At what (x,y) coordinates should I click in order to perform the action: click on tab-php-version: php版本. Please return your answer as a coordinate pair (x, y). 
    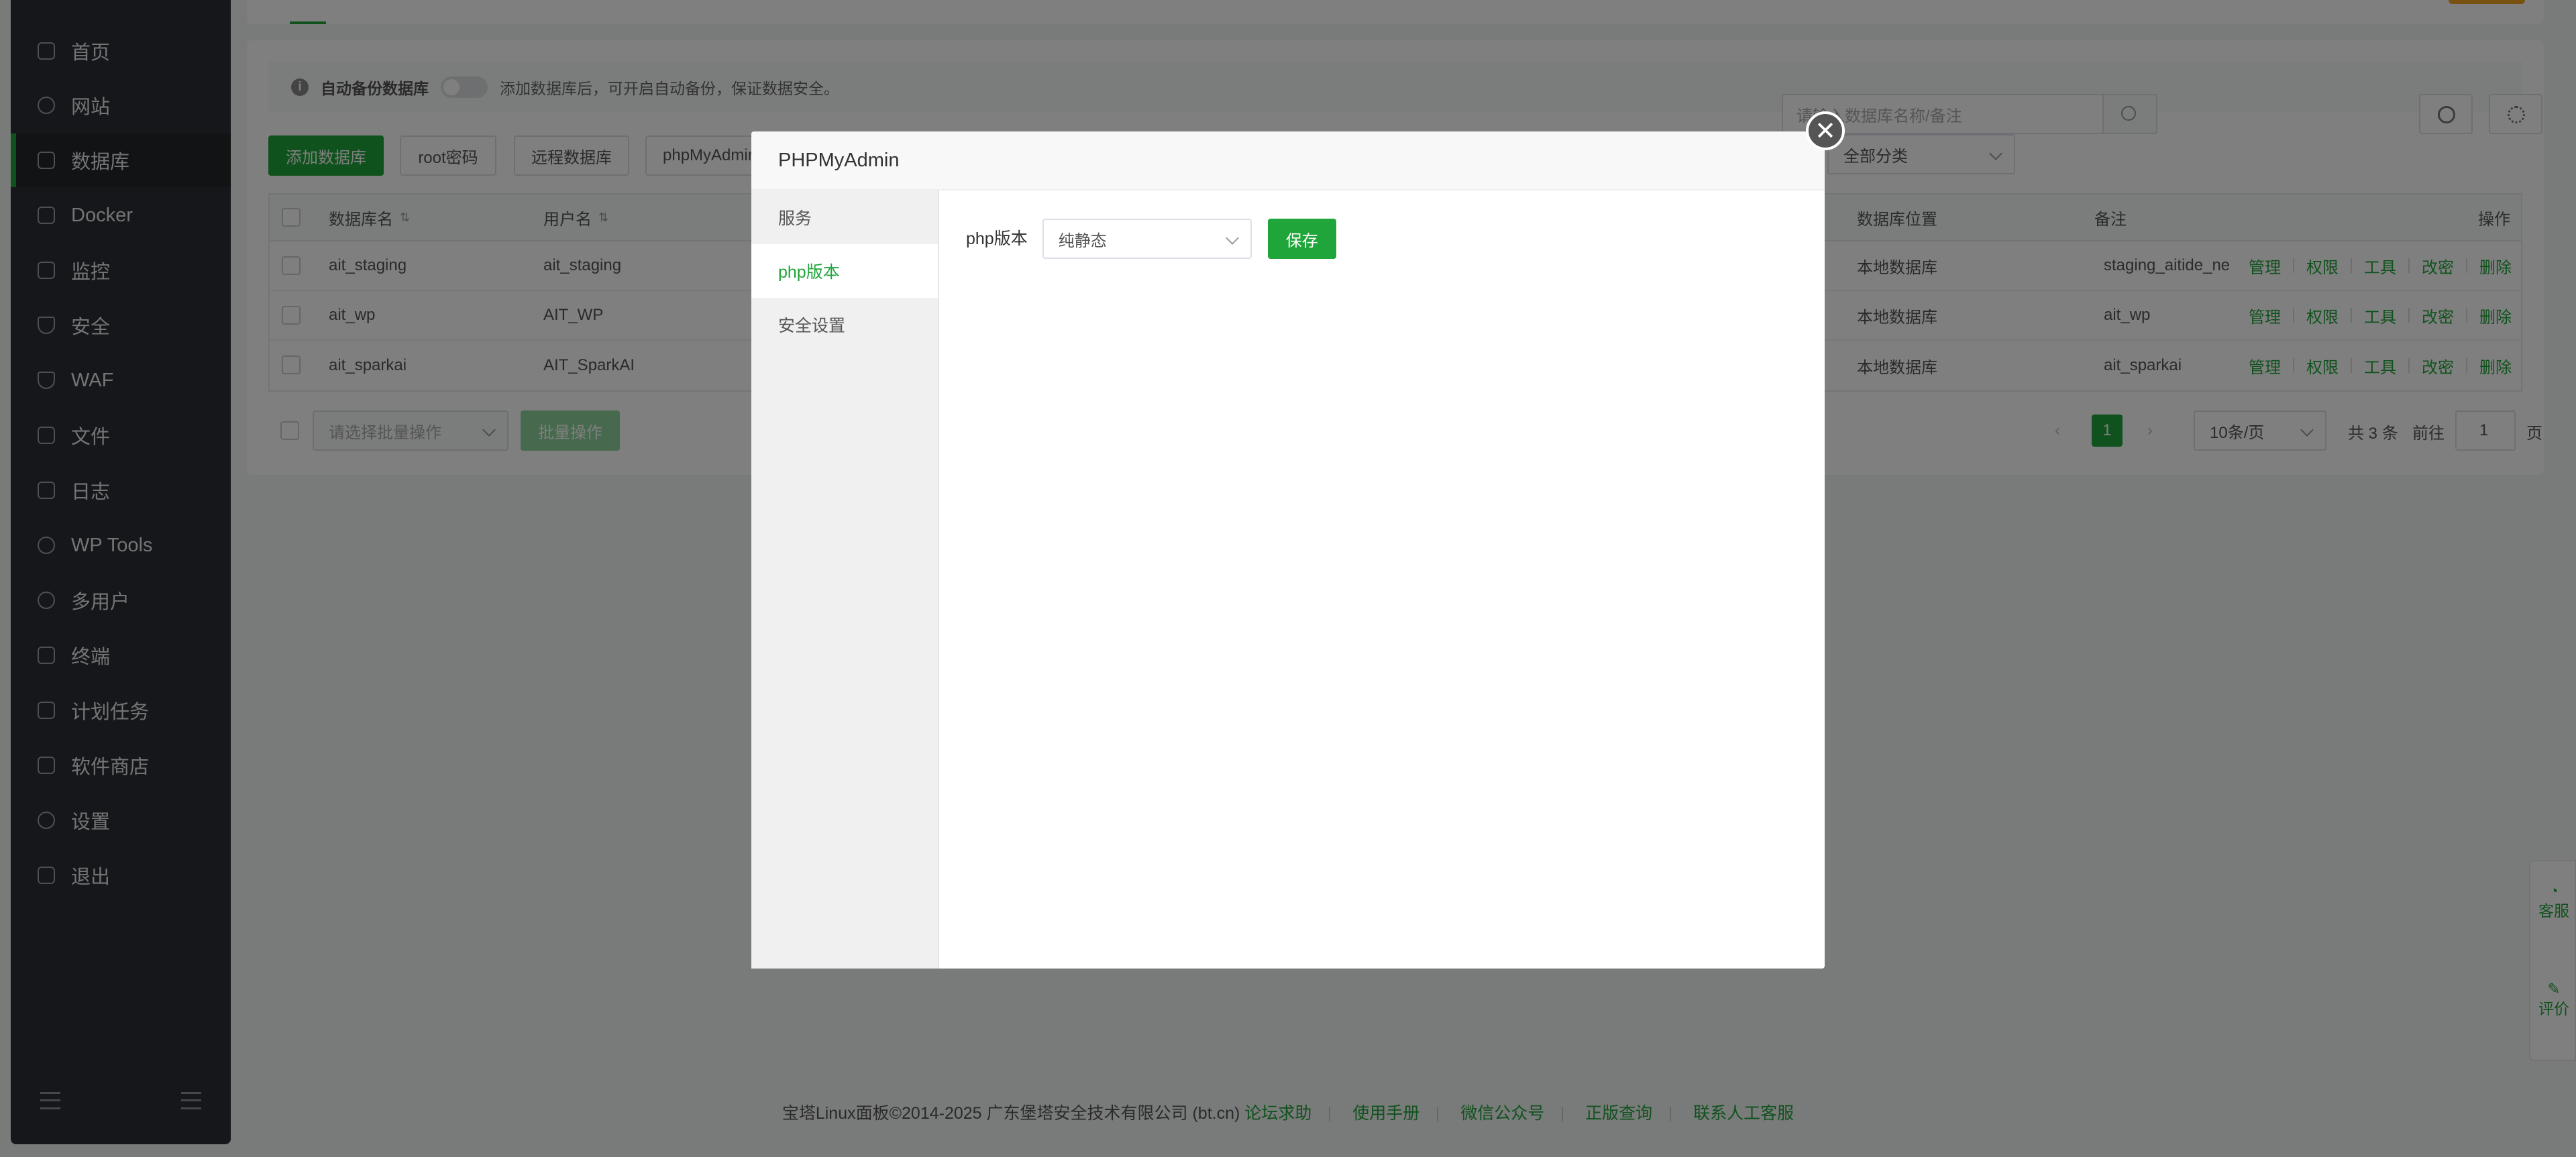
    Looking at the image, I should click on (844, 271).